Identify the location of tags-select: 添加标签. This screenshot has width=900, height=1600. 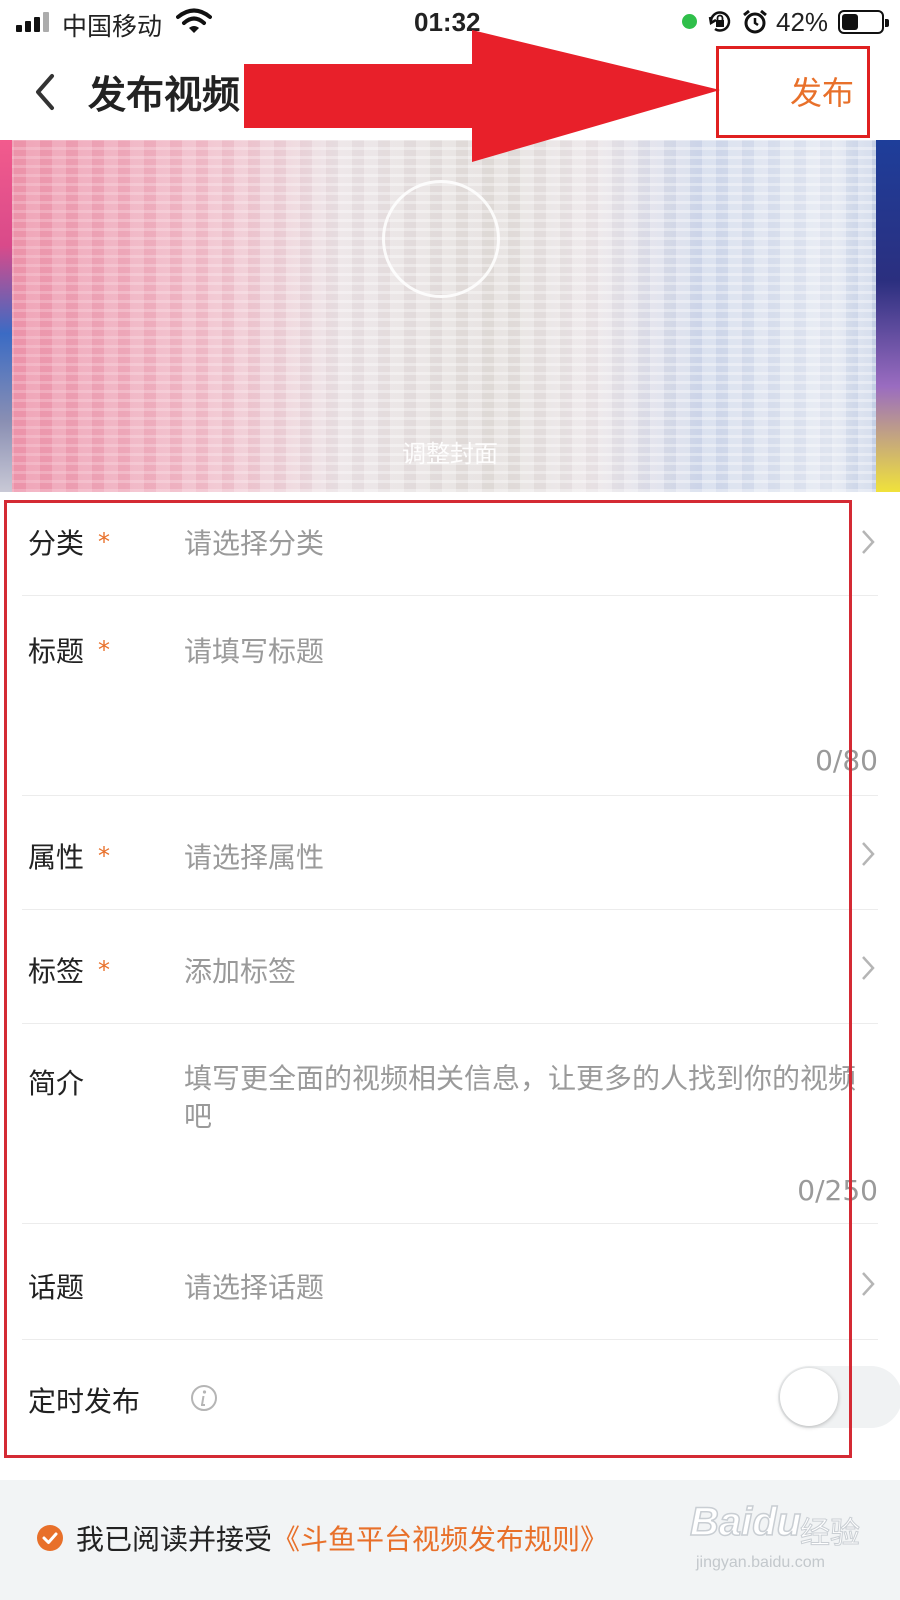
(240, 970).